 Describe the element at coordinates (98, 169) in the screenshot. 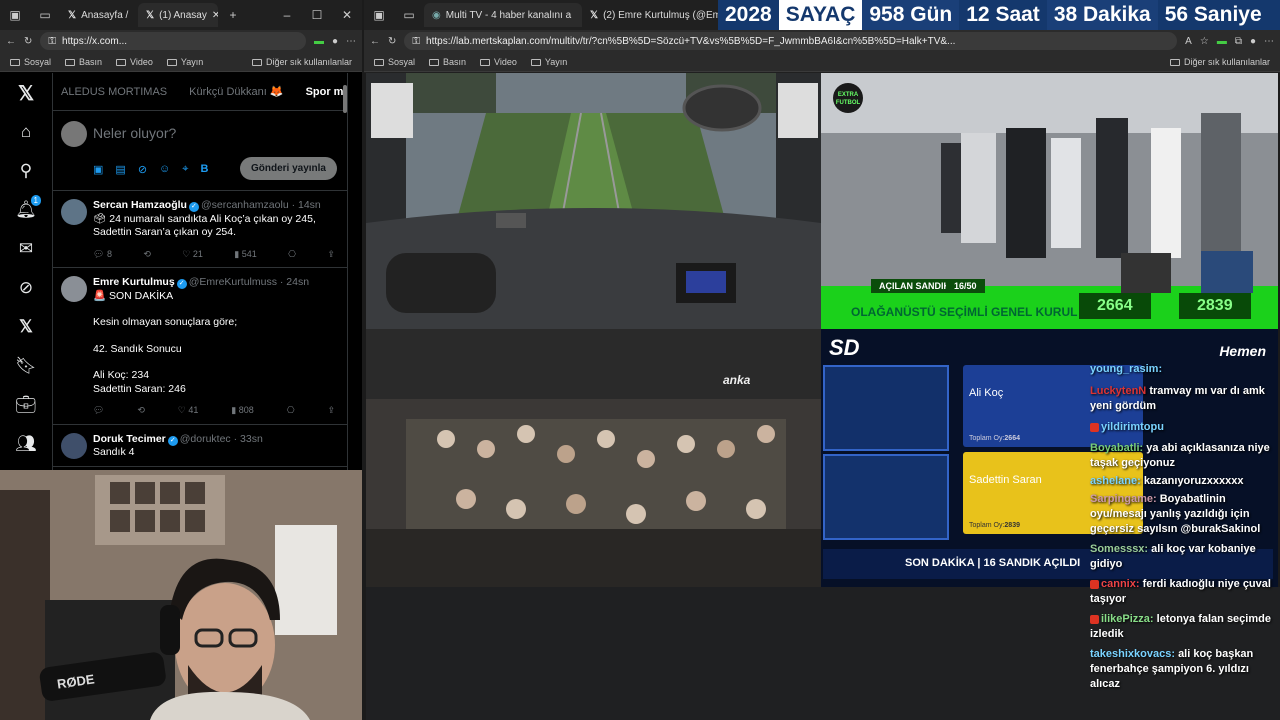

I see `media-icon: ▣` at that location.